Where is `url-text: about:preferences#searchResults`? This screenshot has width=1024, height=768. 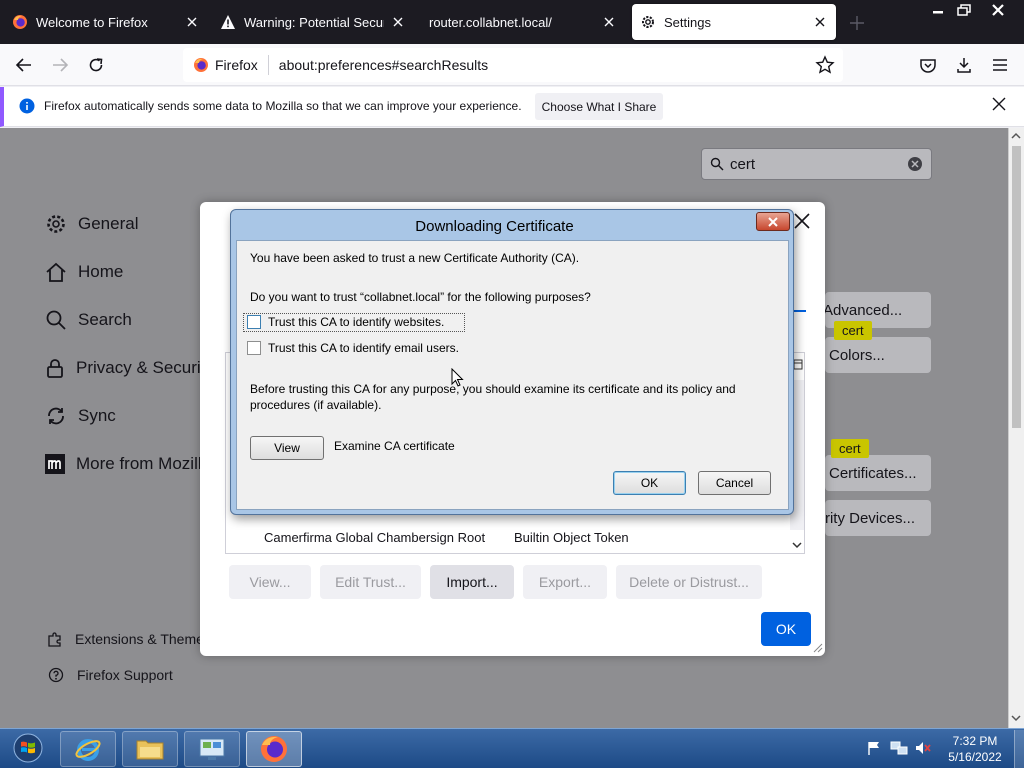
url-text: about:preferences#searchResults is located at coordinates (547, 65).